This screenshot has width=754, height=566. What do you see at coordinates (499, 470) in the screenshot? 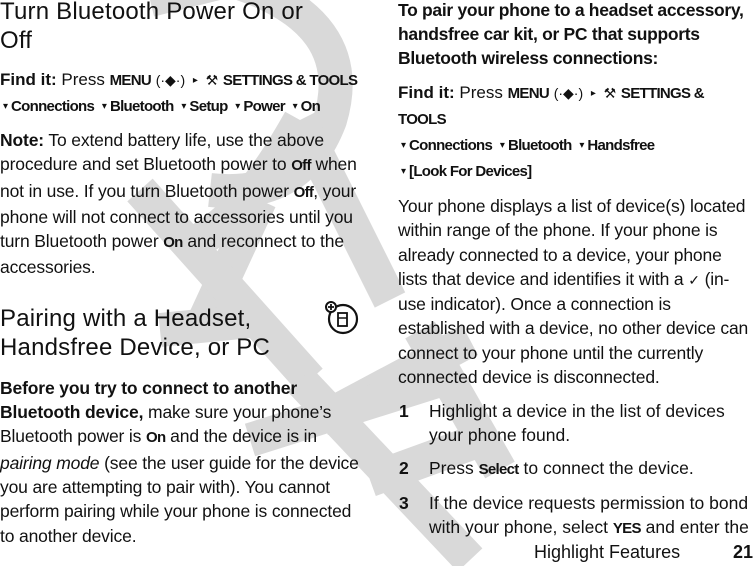
I see `select-key: Select` at bounding box center [499, 470].